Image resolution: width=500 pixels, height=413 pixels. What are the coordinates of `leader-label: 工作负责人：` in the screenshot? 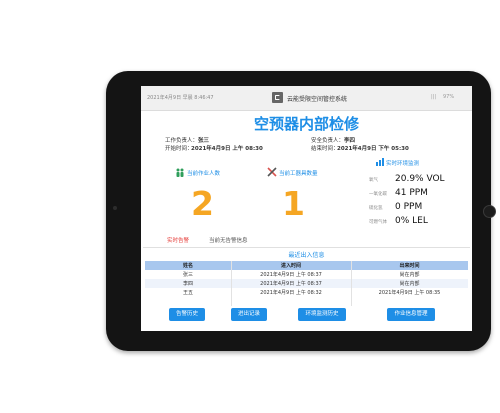 It's located at (182, 141).